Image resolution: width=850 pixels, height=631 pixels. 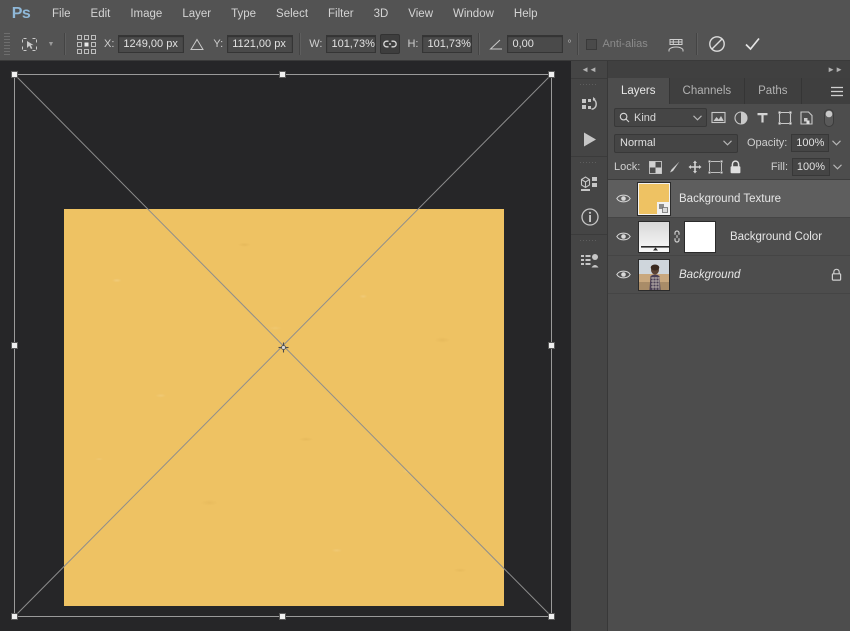 I want to click on options-bar-grip, so click(x=7, y=44).